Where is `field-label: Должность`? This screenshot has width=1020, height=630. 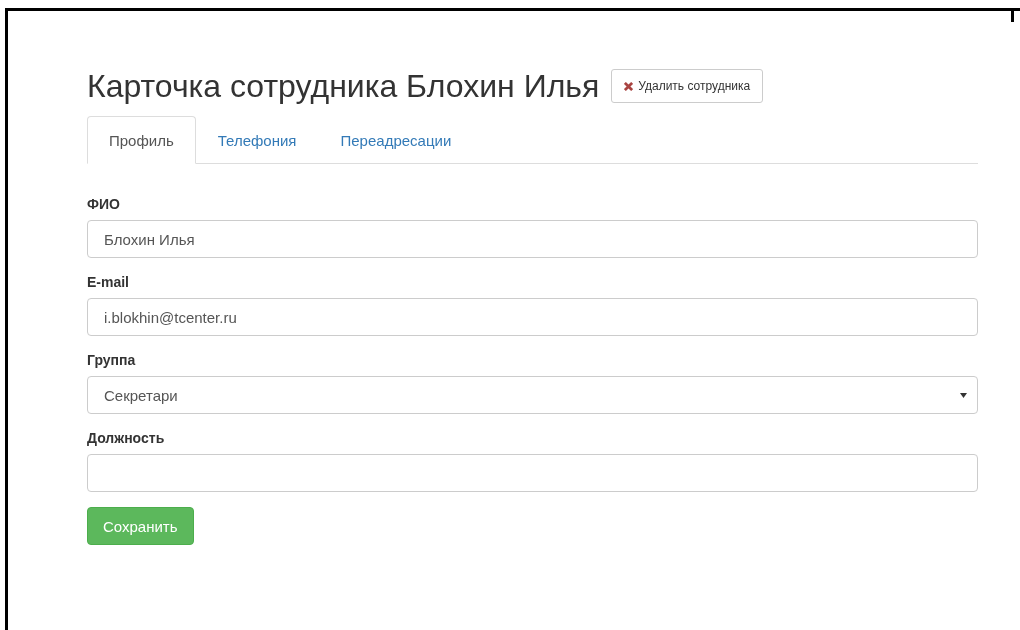 field-label: Должность is located at coordinates (126, 438).